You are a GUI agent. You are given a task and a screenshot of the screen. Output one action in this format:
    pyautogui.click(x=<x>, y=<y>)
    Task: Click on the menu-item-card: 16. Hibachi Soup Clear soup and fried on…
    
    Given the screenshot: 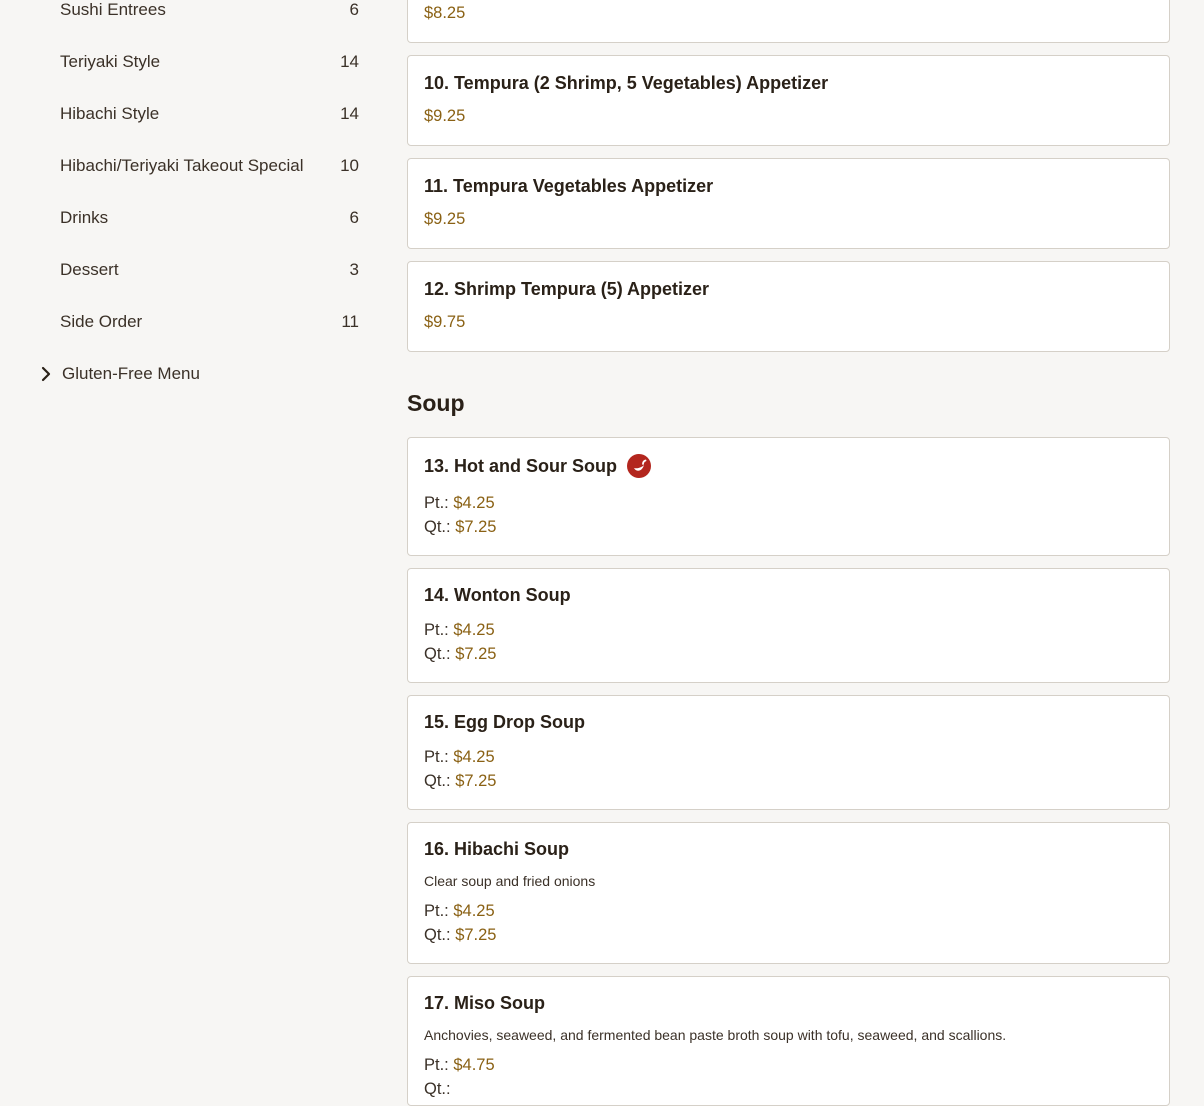 What is the action you would take?
    pyautogui.click(x=788, y=893)
    